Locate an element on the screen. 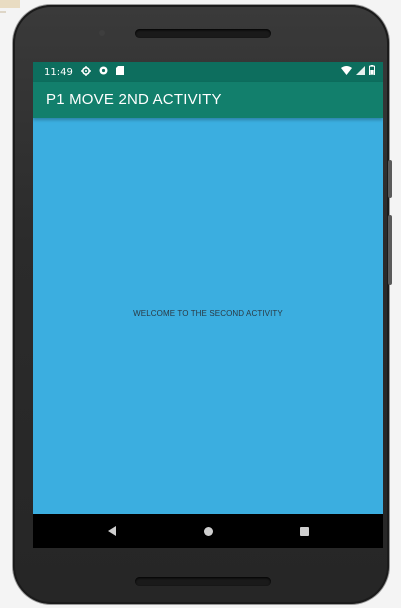 Image resolution: width=401 pixels, height=608 pixels. app-toolbar: P1 MOVE 2ND ACTIVITY is located at coordinates (208, 100).